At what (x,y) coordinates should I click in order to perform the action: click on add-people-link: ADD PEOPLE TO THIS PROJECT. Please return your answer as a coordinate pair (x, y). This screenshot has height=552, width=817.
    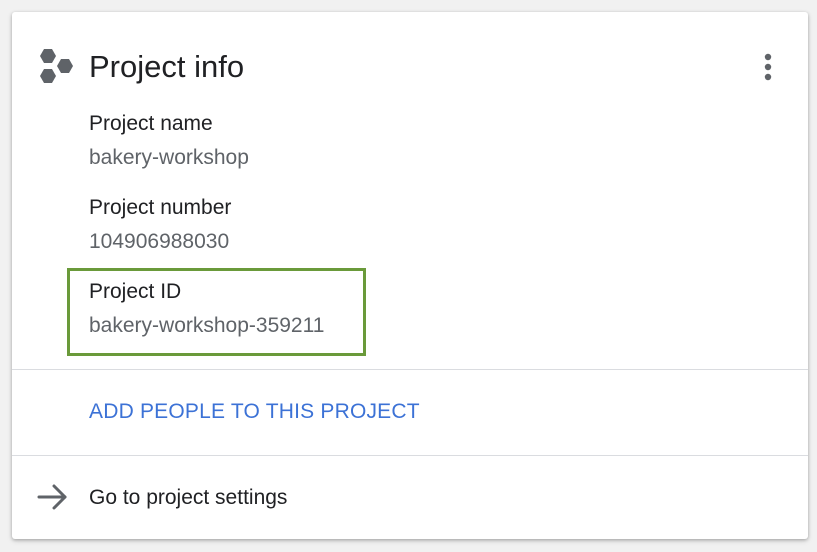
    Looking at the image, I should click on (254, 412).